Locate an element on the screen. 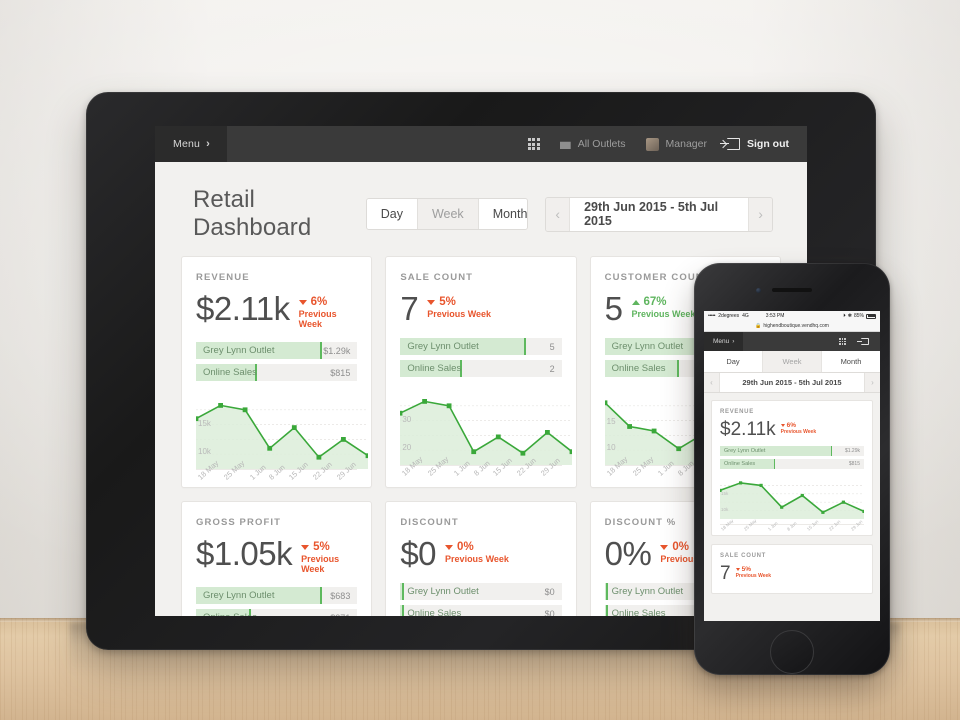 The width and height of the screenshot is (960, 720). phone-menu-button: Menu › is located at coordinates (724, 341).